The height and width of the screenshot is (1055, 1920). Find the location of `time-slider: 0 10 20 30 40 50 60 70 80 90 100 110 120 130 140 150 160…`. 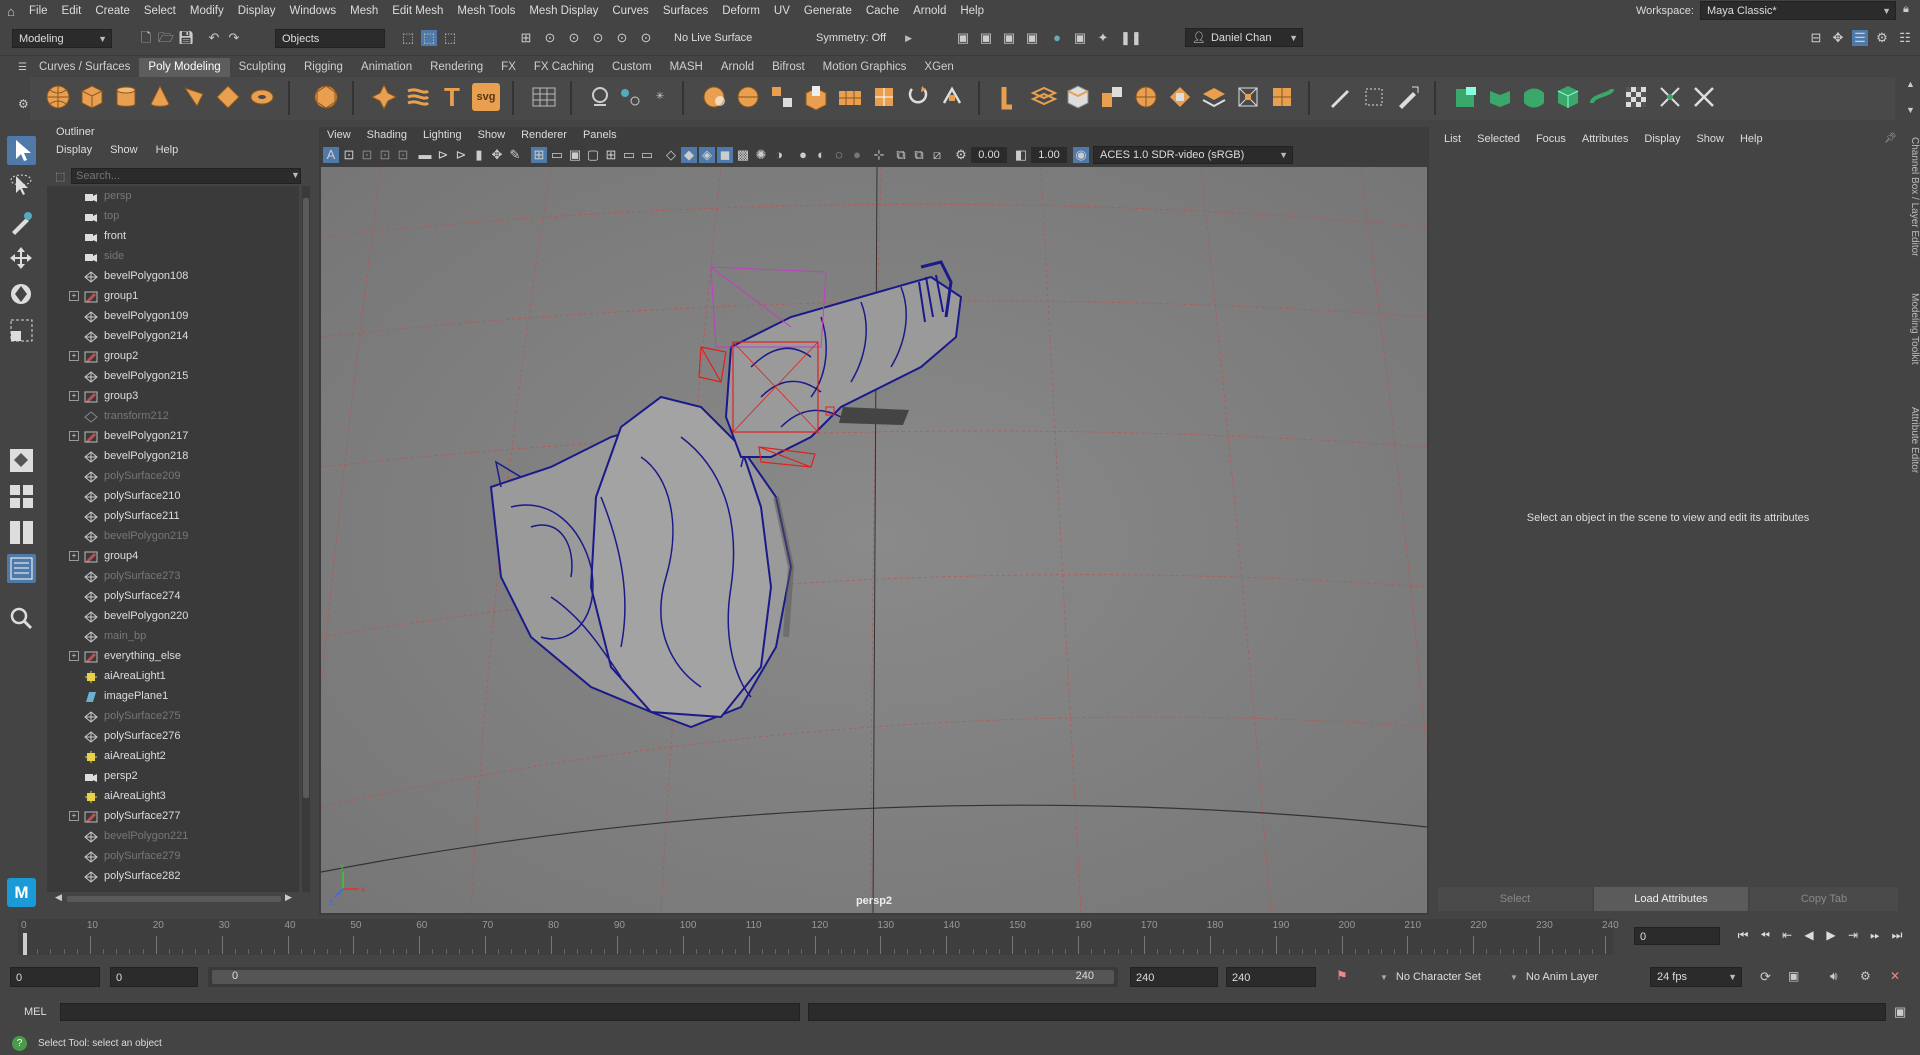

time-slider: 0 10 20 30 40 50 60 70 80 90 100 110 120 130 140 150 160… is located at coordinates (818, 937).